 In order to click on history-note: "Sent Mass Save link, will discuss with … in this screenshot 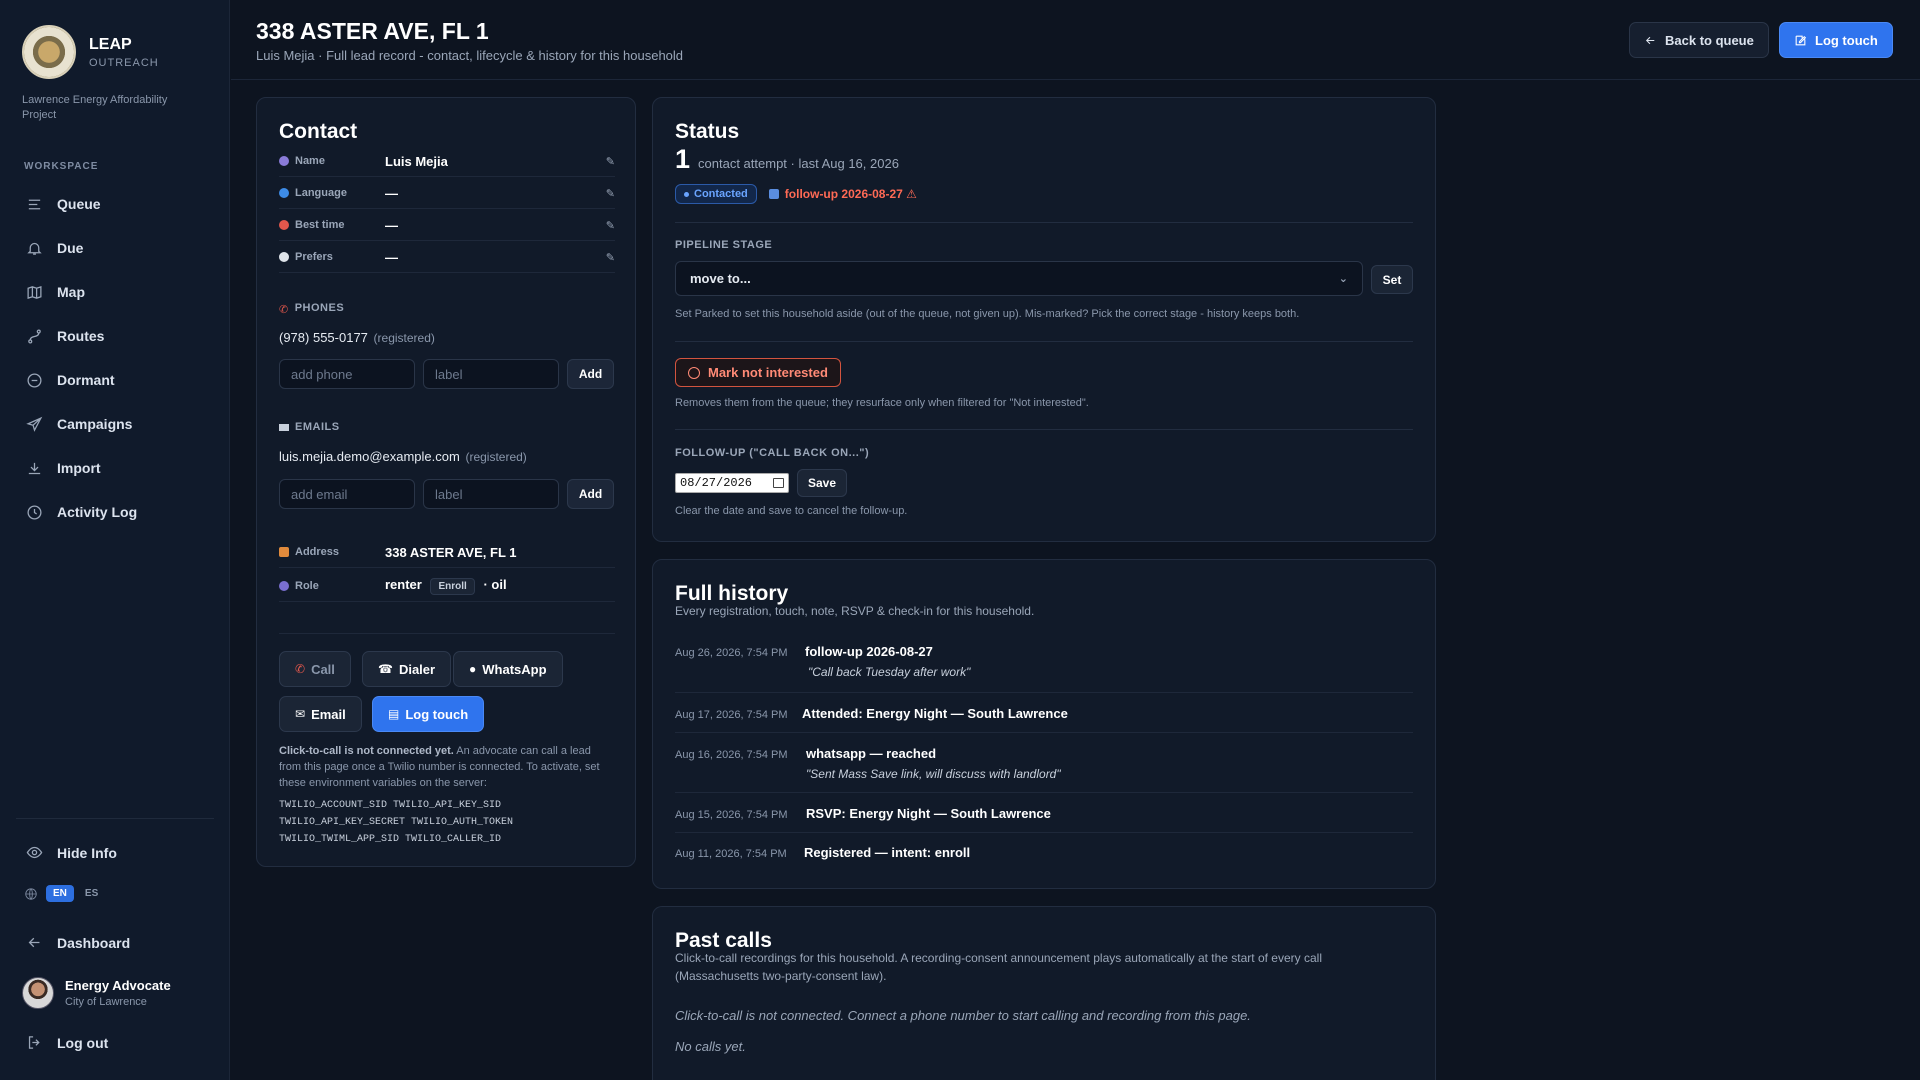, I will do `click(933, 774)`.